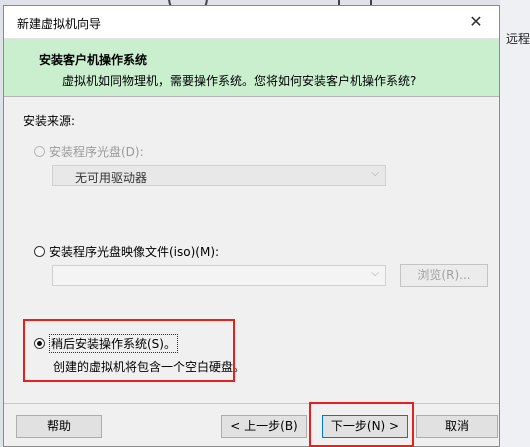  What do you see at coordinates (129, 350) in the screenshot?
I see `highlight-install-later` at bounding box center [129, 350].